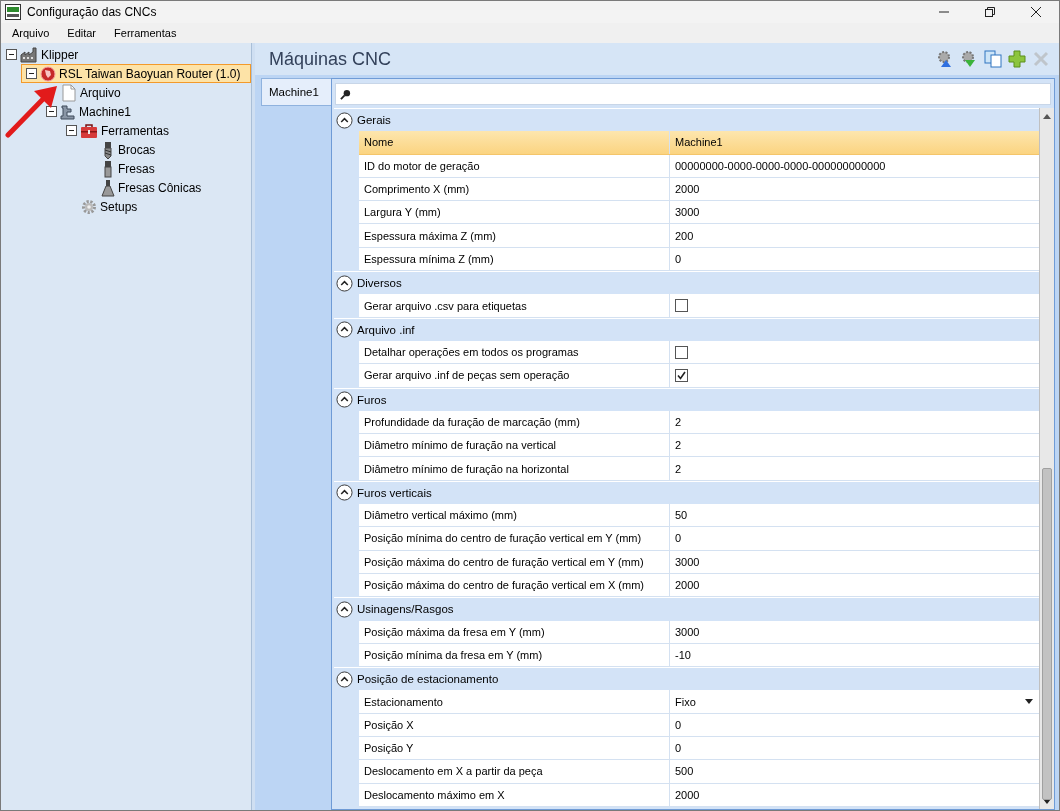 Image resolution: width=1060 pixels, height=811 pixels. Describe the element at coordinates (32, 33) in the screenshot. I see `menu-item: Arquivo` at that location.